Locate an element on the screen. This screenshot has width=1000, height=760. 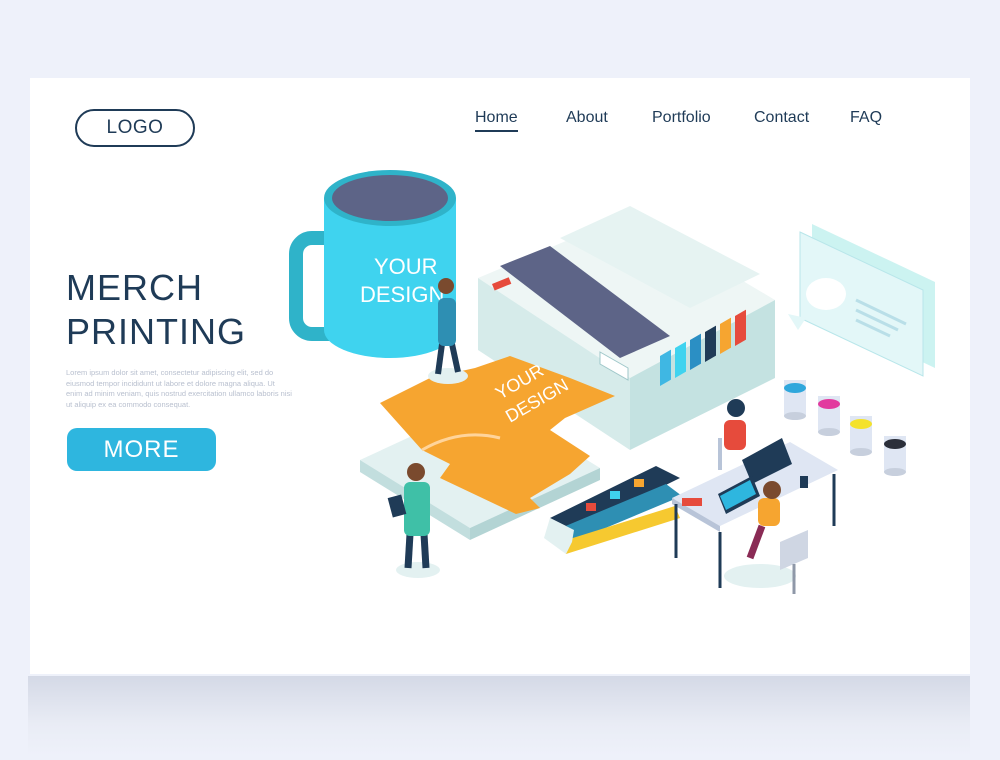
mug: YOUR DESIGN is located at coordinates (372, 264).